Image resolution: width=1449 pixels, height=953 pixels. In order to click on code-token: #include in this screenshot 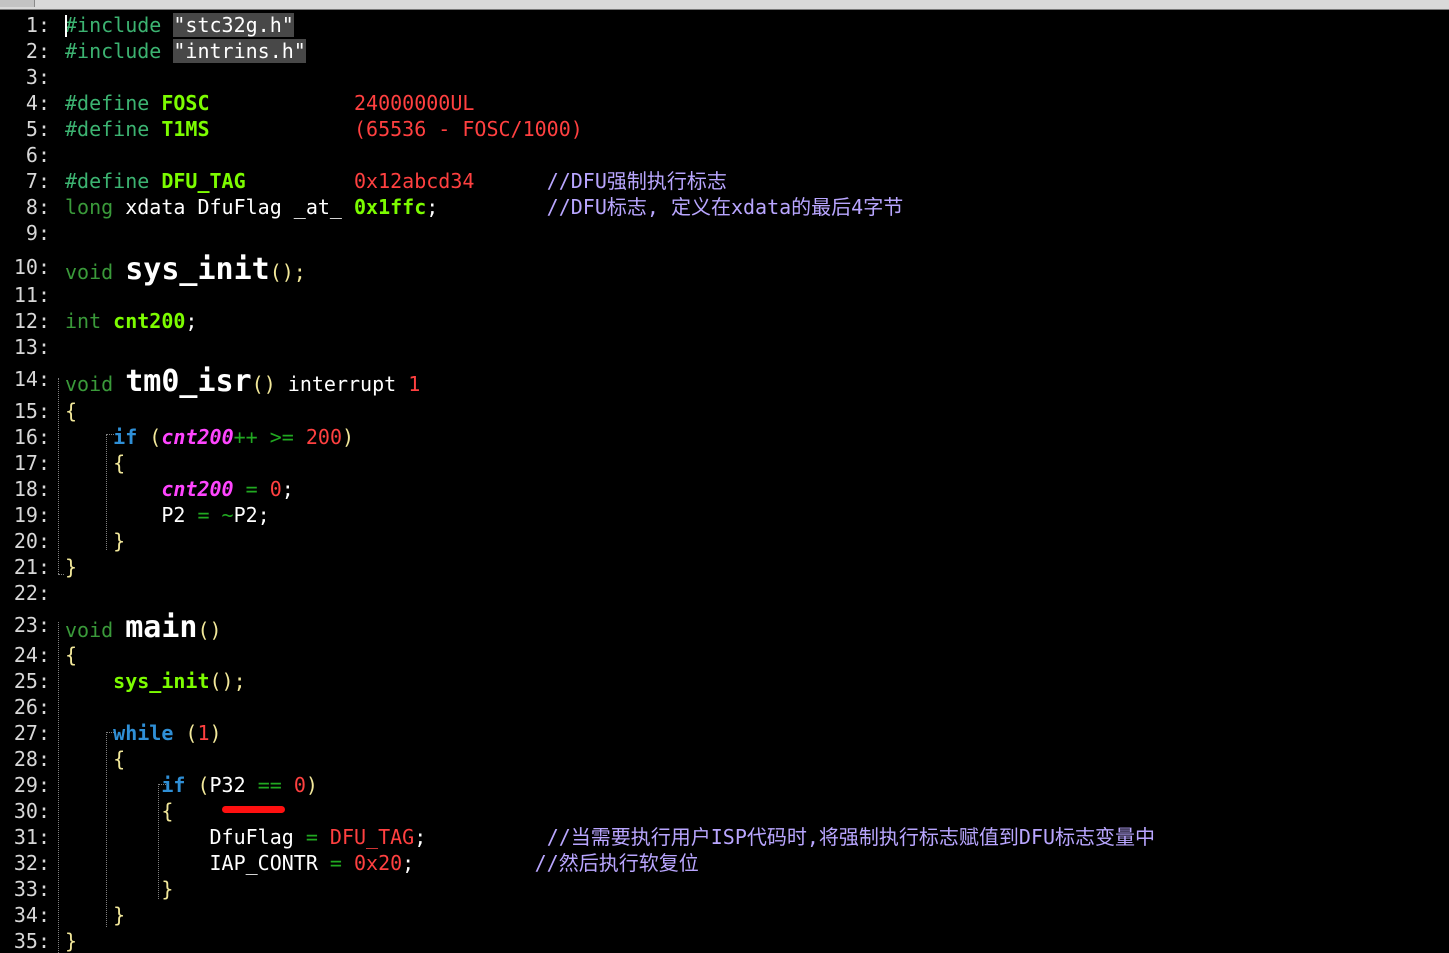, I will do `click(113, 51)`.